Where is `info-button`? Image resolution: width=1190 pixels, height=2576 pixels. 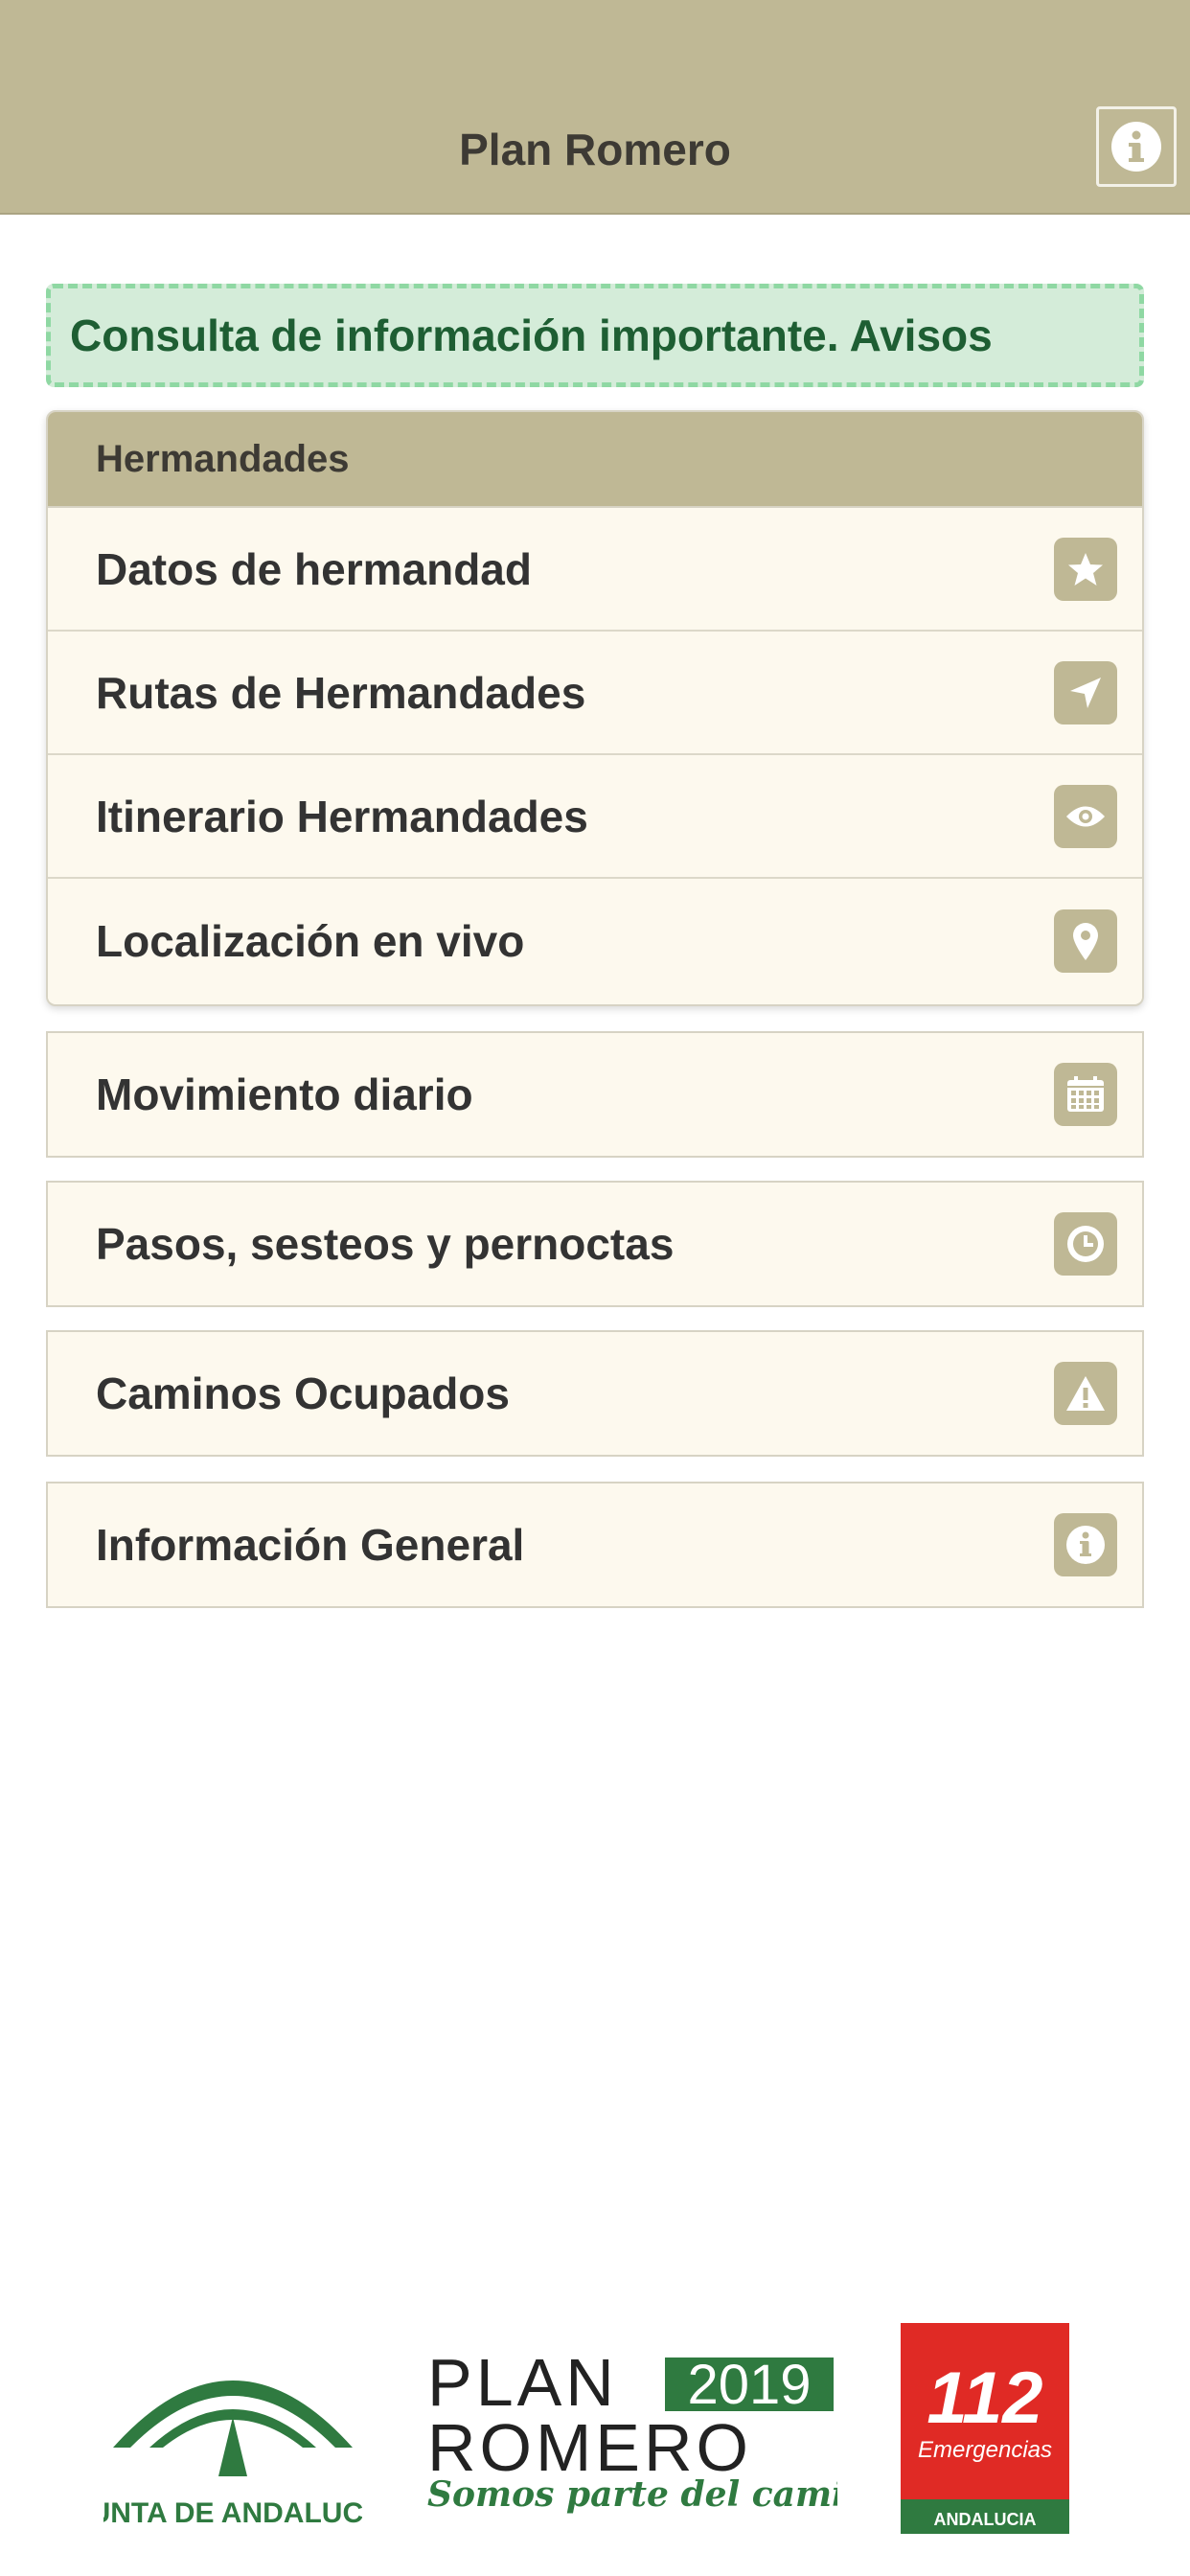
info-button is located at coordinates (1136, 146).